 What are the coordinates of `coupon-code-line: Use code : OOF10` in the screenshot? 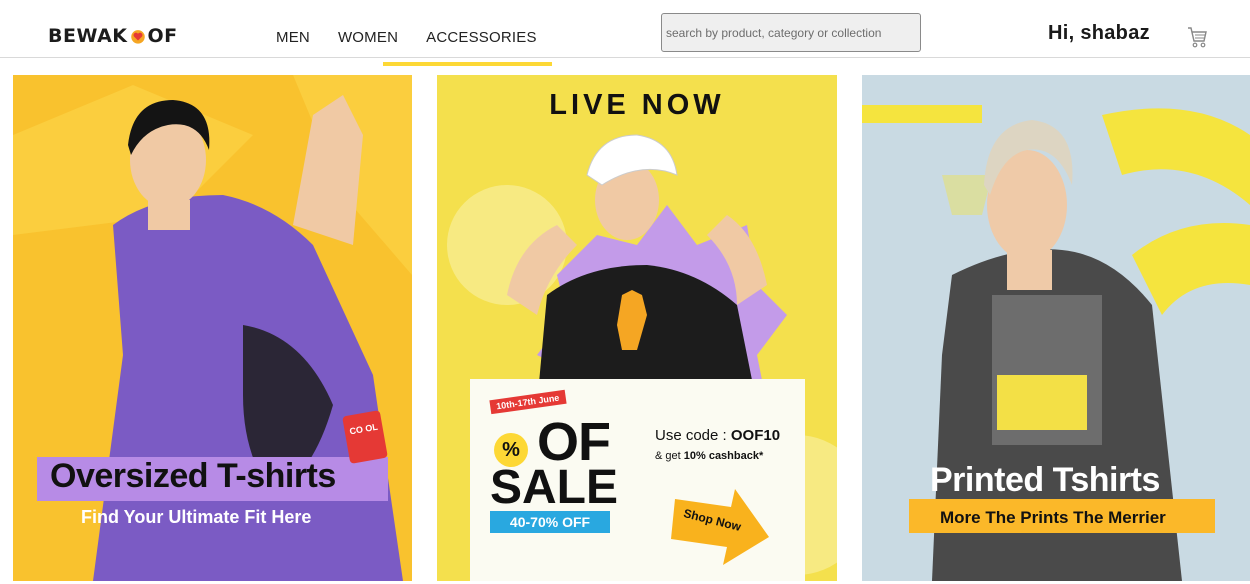 It's located at (717, 435).